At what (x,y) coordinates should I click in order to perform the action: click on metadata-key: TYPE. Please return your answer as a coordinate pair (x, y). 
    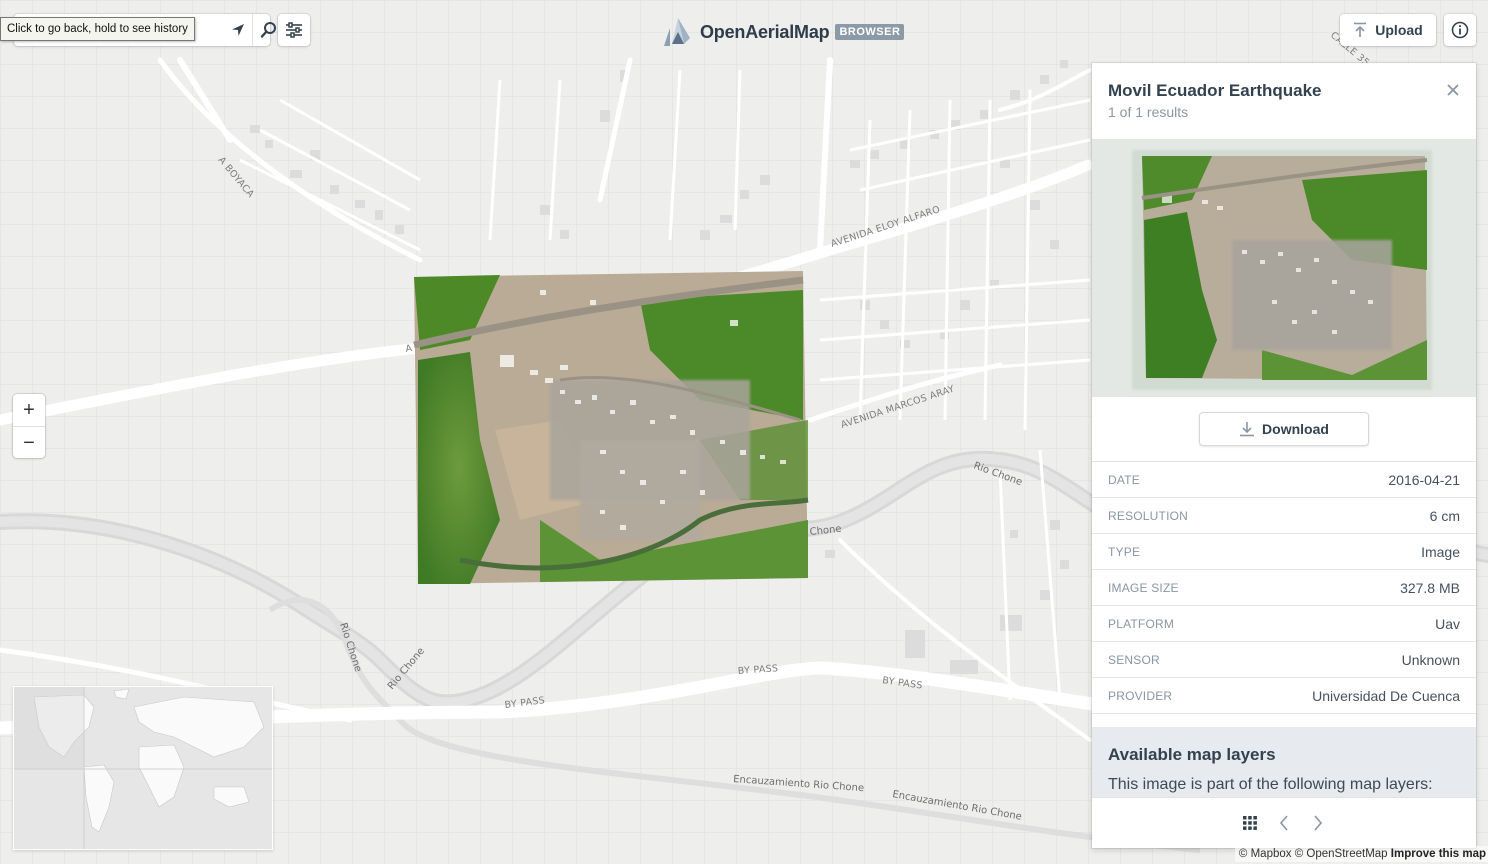
    Looking at the image, I should click on (1124, 551).